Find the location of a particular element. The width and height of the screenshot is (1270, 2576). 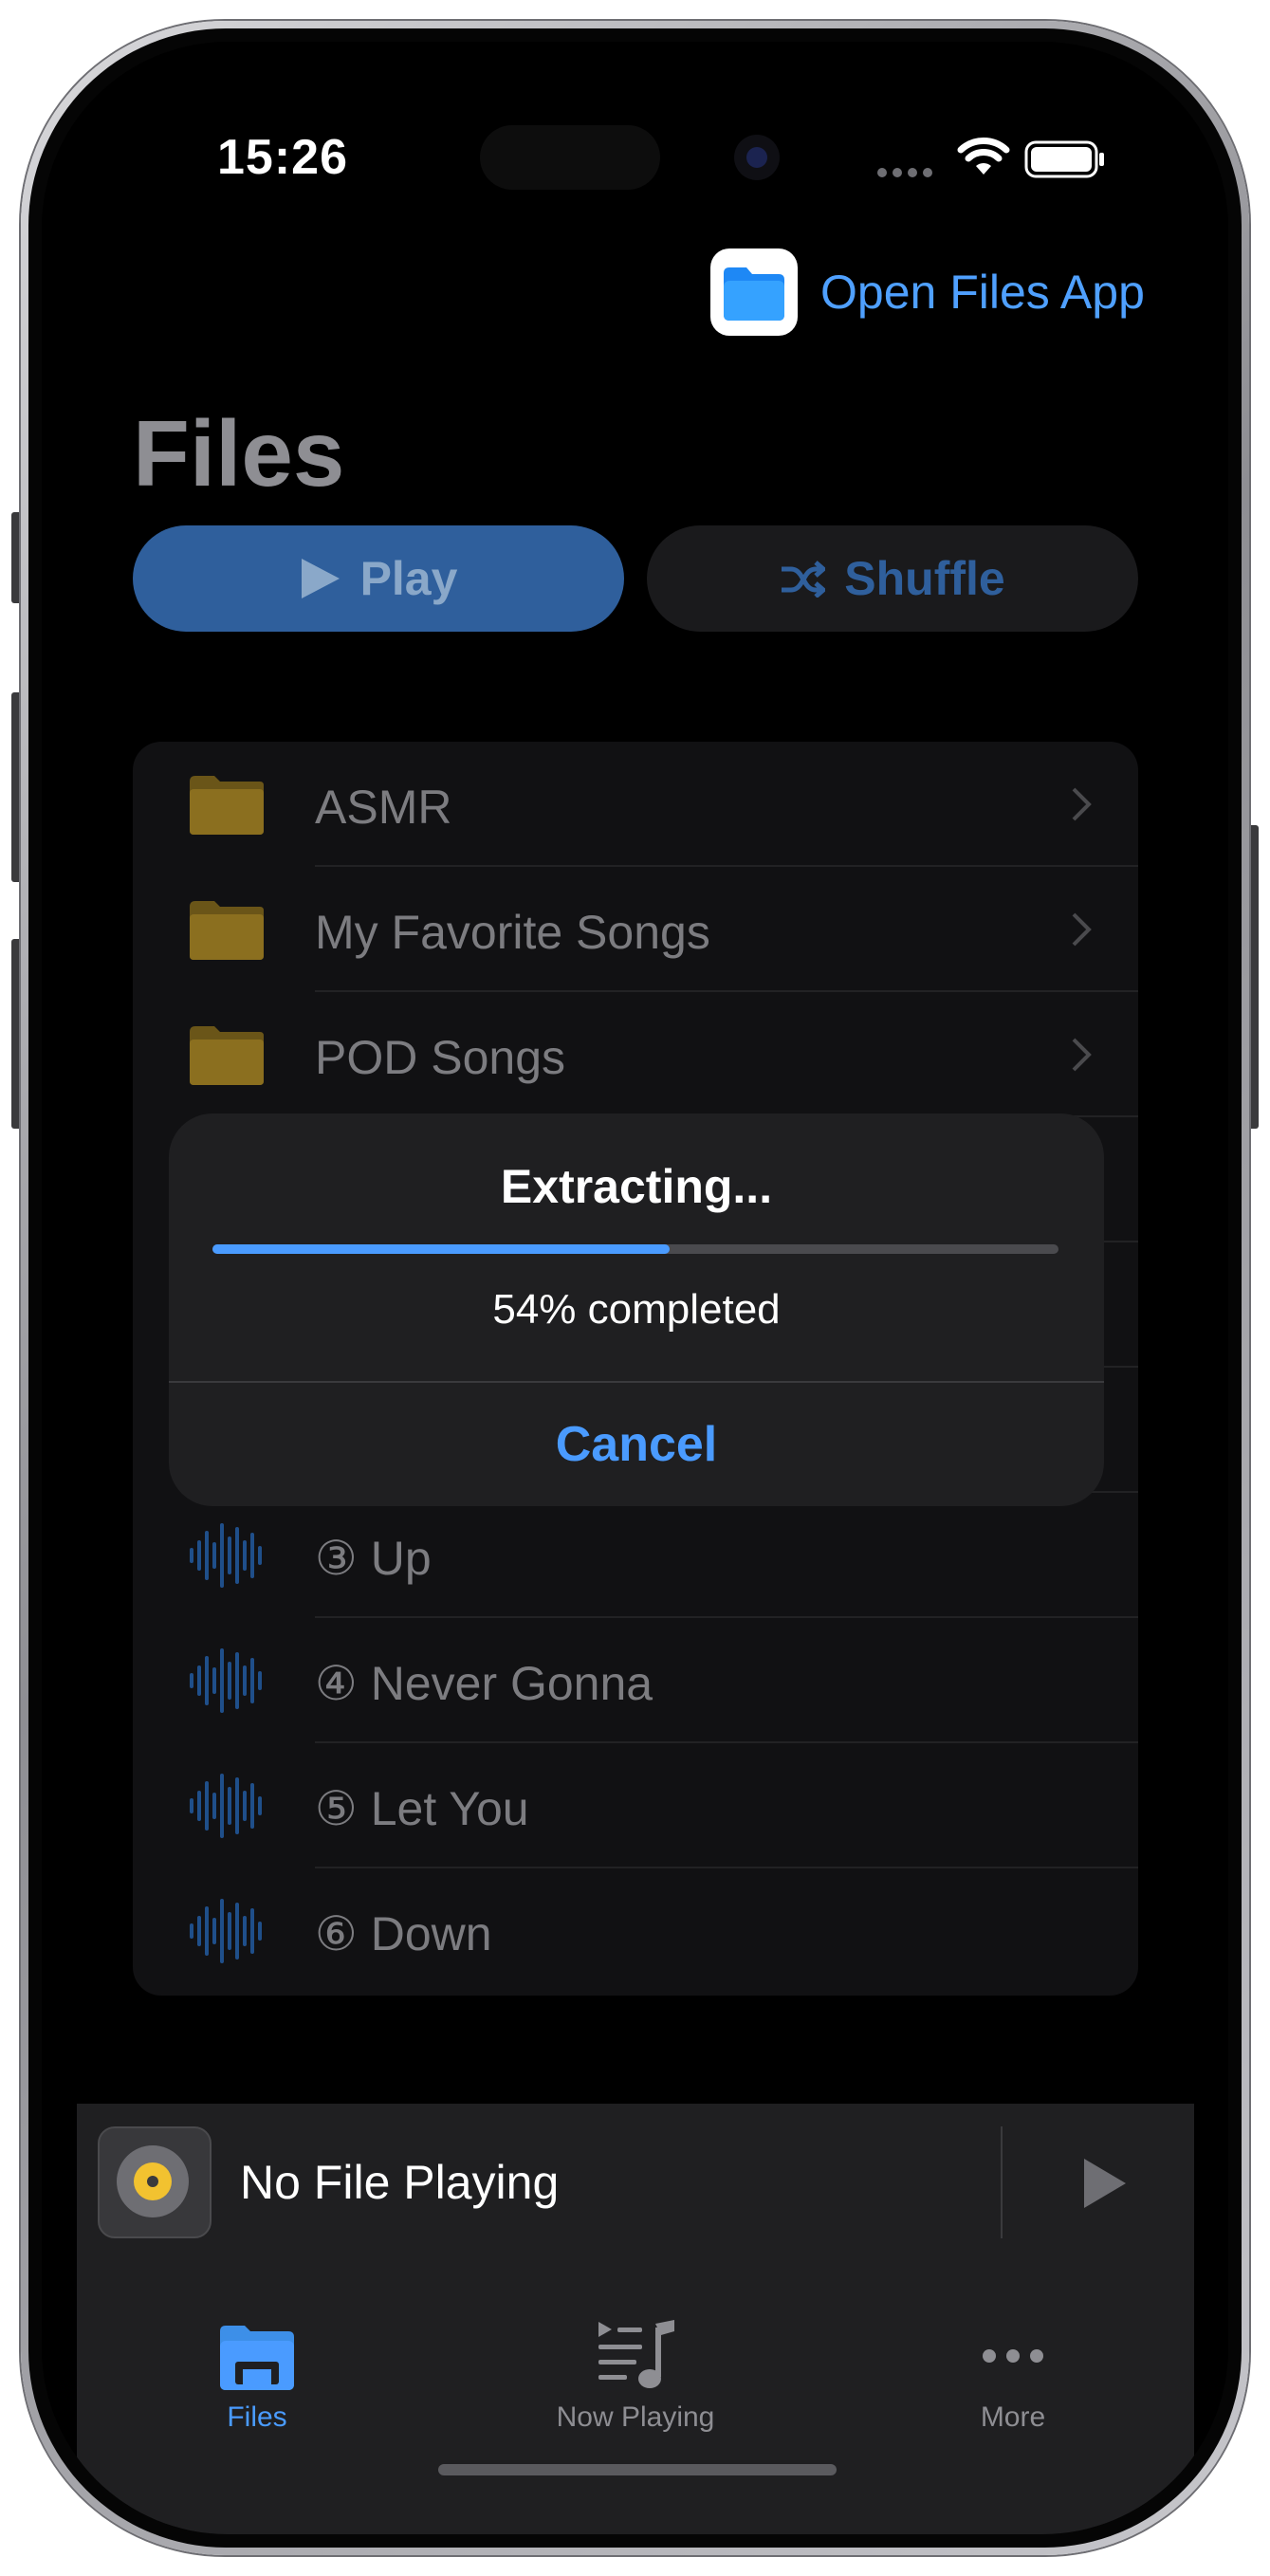

list-item-track: ⑥ Down is located at coordinates (635, 1931).